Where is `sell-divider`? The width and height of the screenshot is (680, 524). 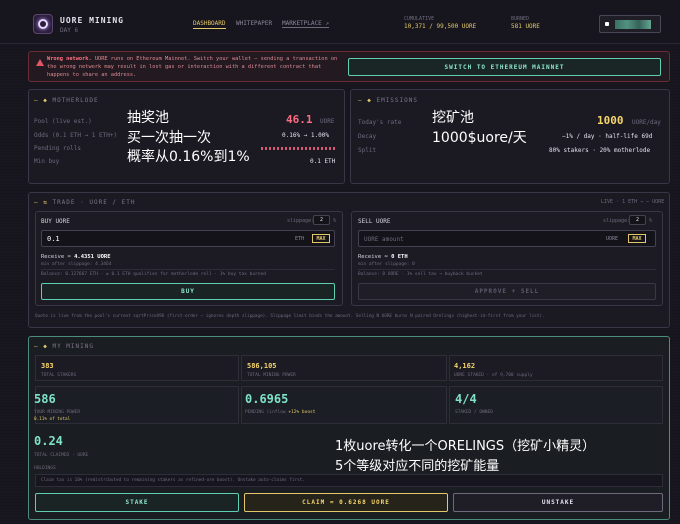 sell-divider is located at coordinates (507, 269).